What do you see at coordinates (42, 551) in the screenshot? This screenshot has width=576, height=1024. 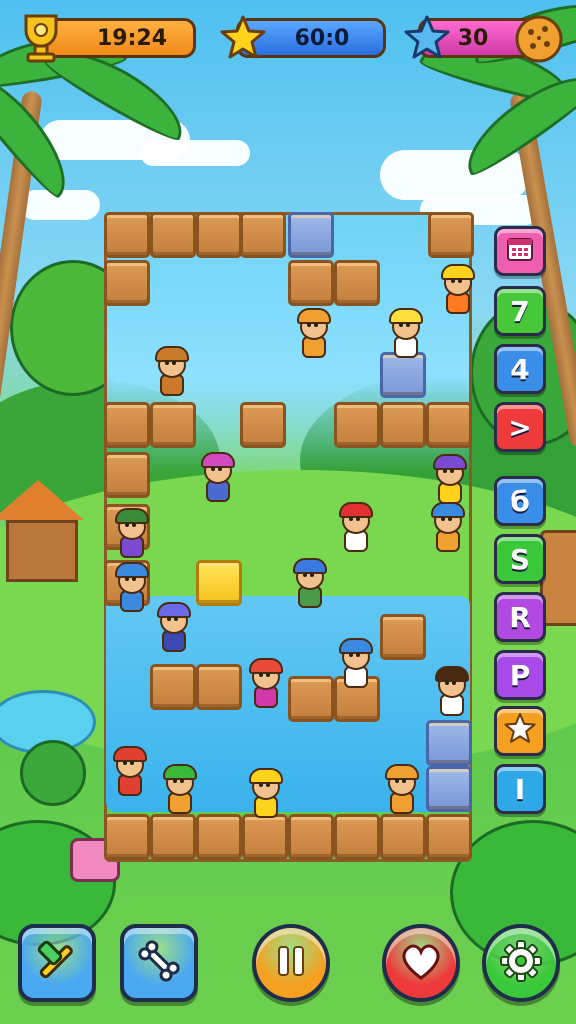 I see `hut-wall` at bounding box center [42, 551].